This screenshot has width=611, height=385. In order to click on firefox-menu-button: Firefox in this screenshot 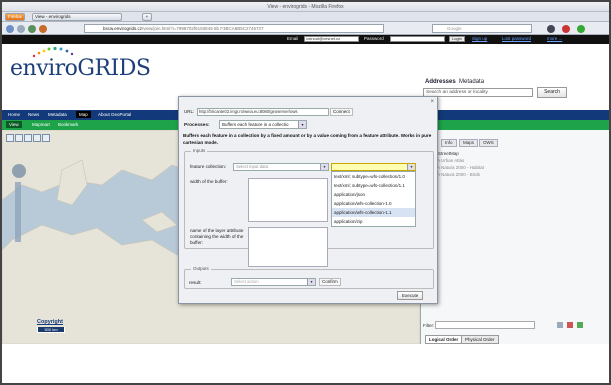, I will do `click(15, 17)`.